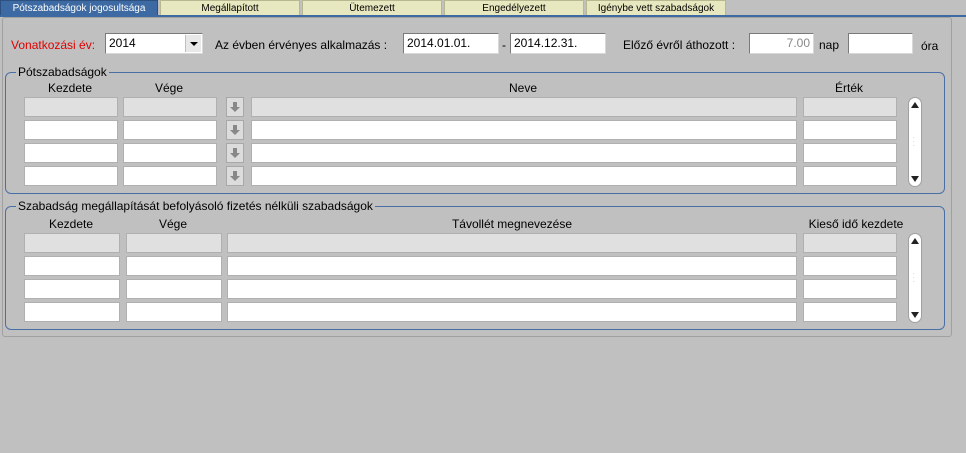 The image size is (966, 453). What do you see at coordinates (781, 43) in the screenshot?
I see `carry-days-field: 7.00` at bounding box center [781, 43].